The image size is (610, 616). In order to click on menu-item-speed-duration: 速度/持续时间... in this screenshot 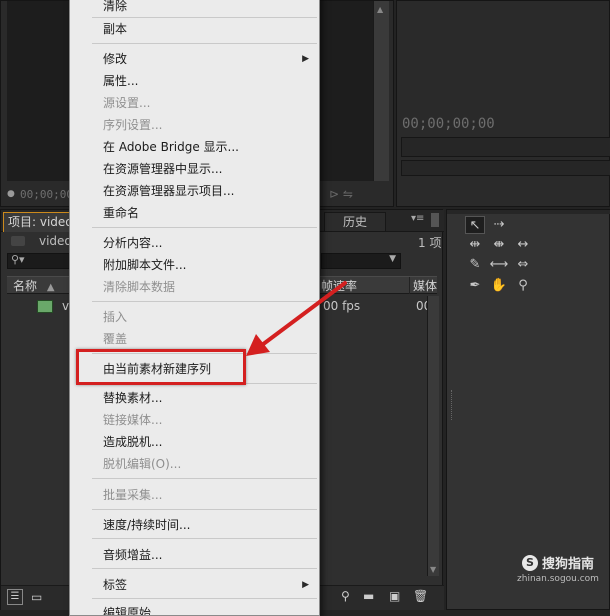, I will do `click(194, 525)`.